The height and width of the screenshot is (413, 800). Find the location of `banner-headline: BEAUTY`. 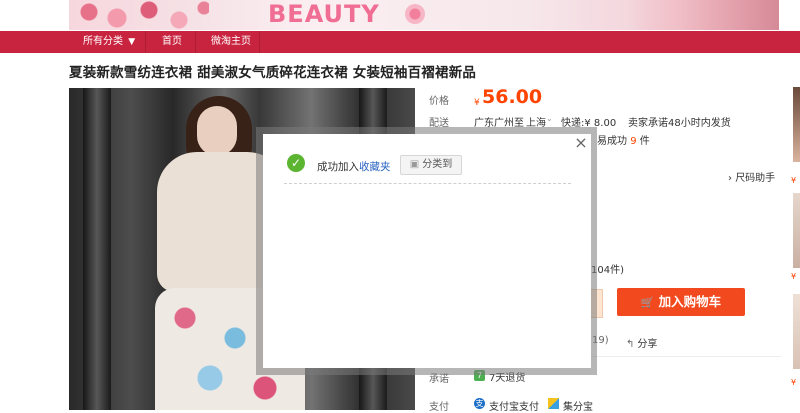

banner-headline: BEAUTY is located at coordinates (324, 14).